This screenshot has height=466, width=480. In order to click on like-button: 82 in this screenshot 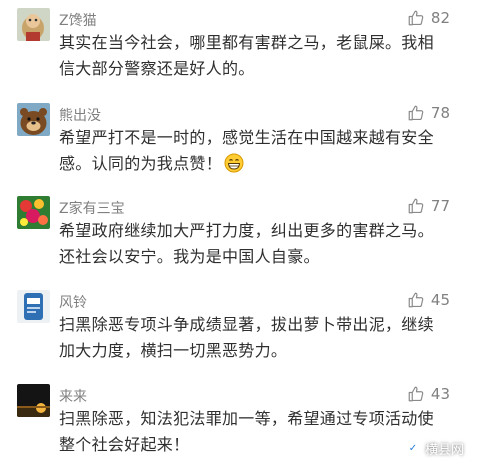, I will do `click(428, 18)`.